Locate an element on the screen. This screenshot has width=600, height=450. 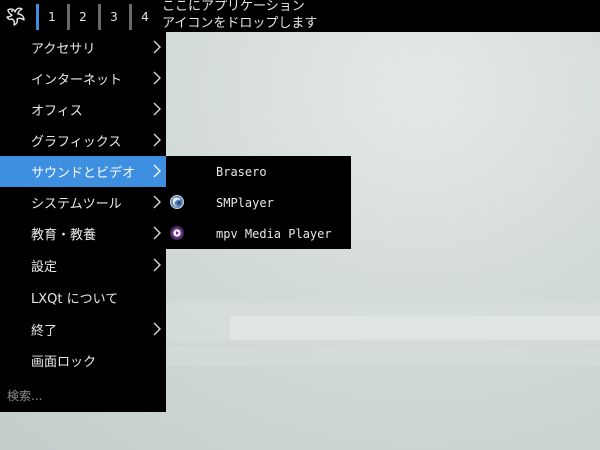
application-menu-button is located at coordinates (16, 16).